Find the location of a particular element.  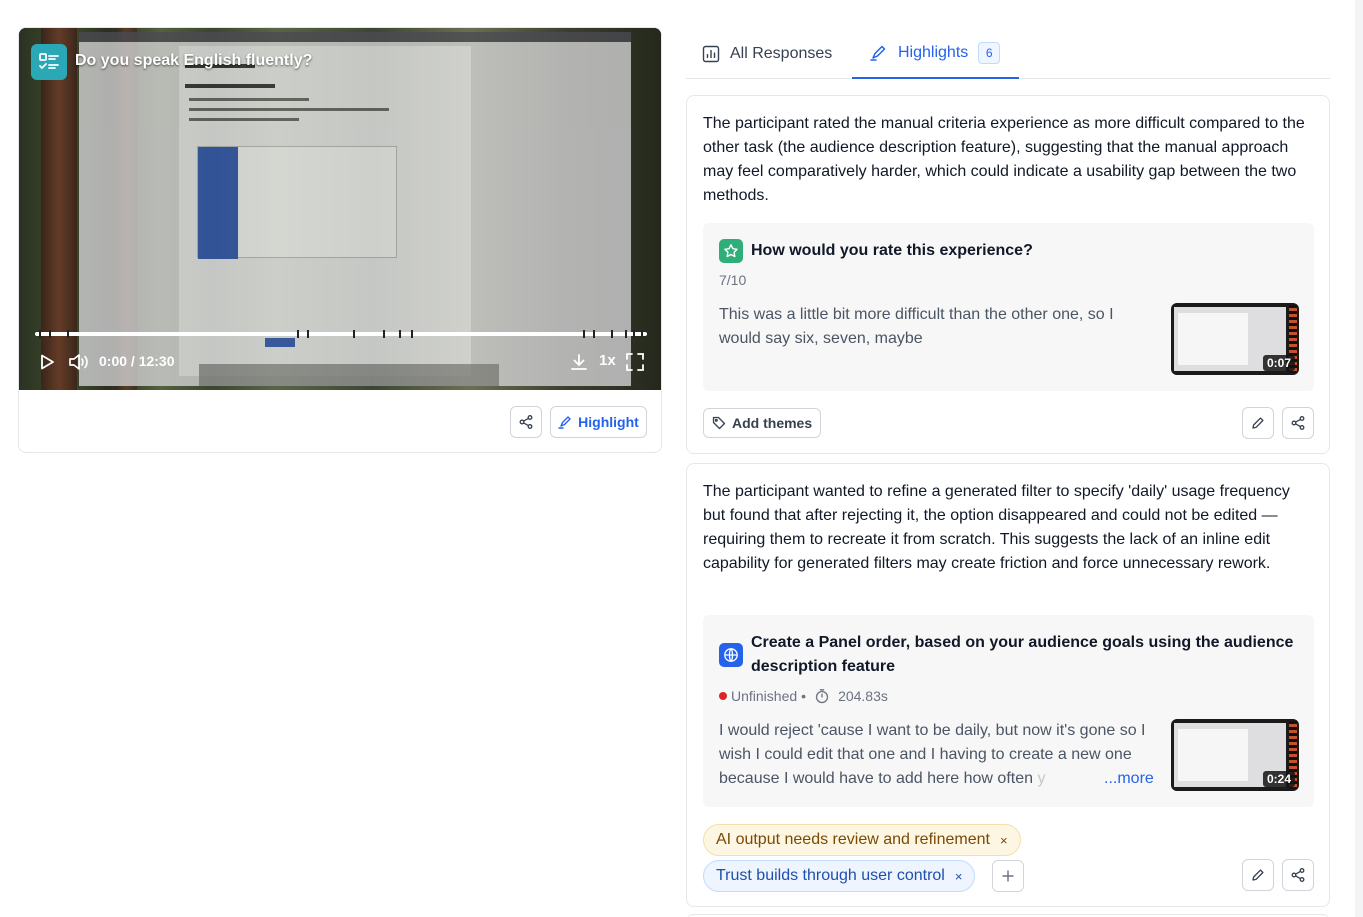

tag-icon is located at coordinates (719, 423).